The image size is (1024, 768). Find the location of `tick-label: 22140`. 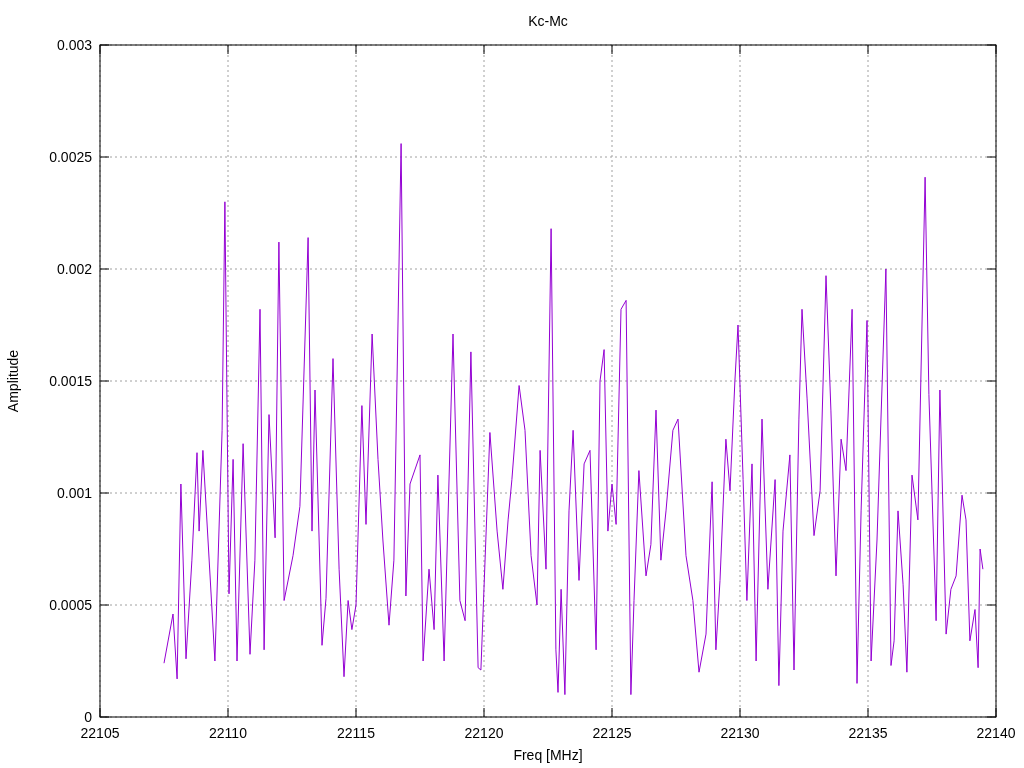

tick-label: 22140 is located at coordinates (996, 733).